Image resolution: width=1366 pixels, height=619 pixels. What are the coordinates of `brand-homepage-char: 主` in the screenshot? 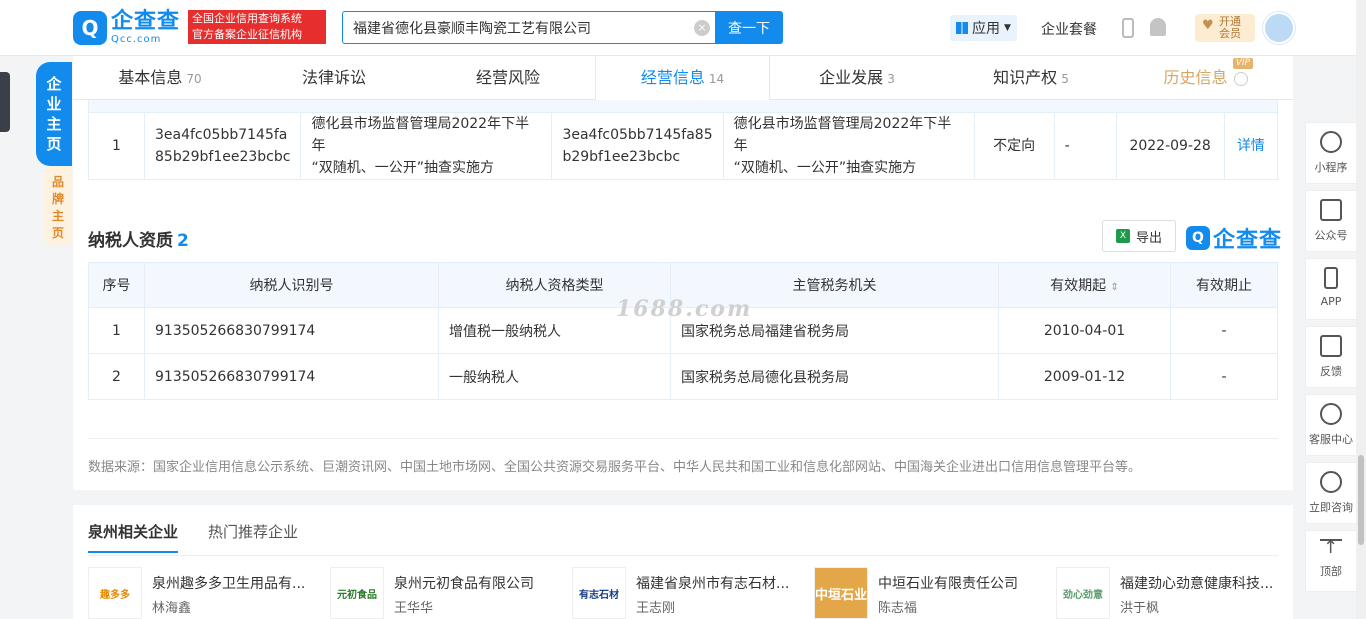 It's located at (57, 216).